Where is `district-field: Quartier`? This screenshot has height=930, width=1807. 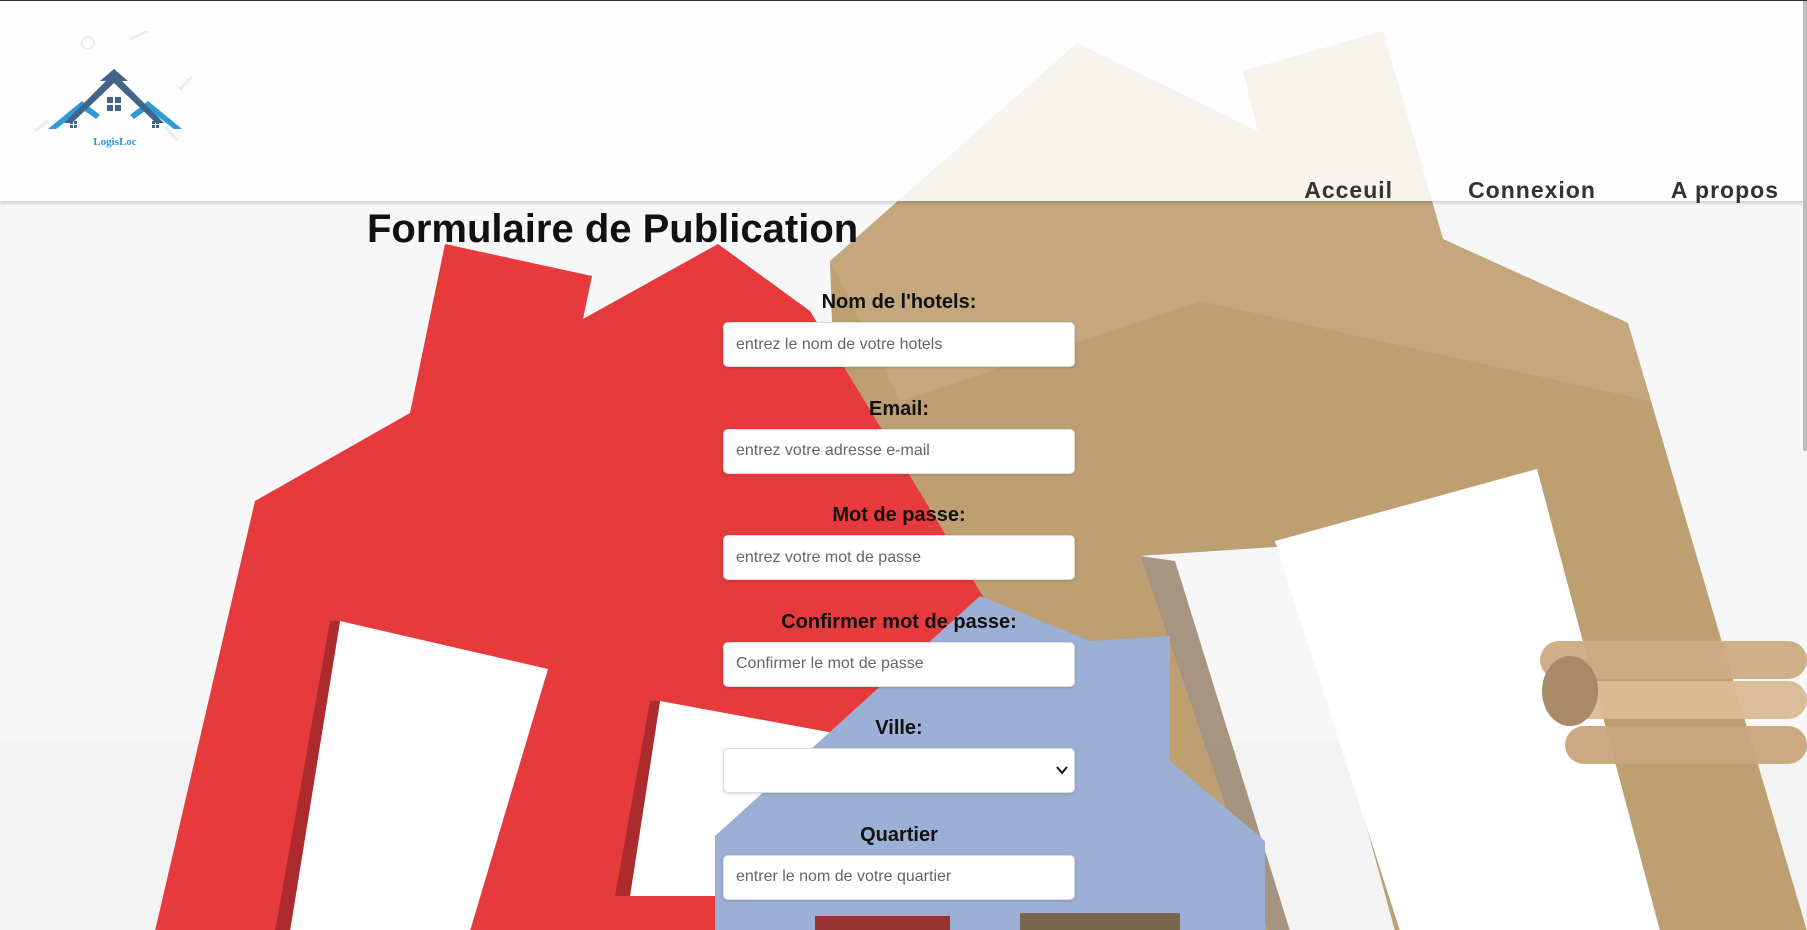
district-field: Quartier is located at coordinates (899, 875).